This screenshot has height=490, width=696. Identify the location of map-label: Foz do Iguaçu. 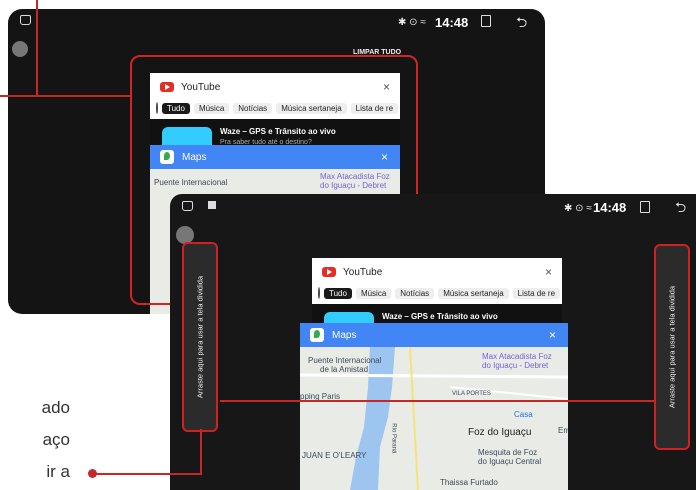
(500, 432).